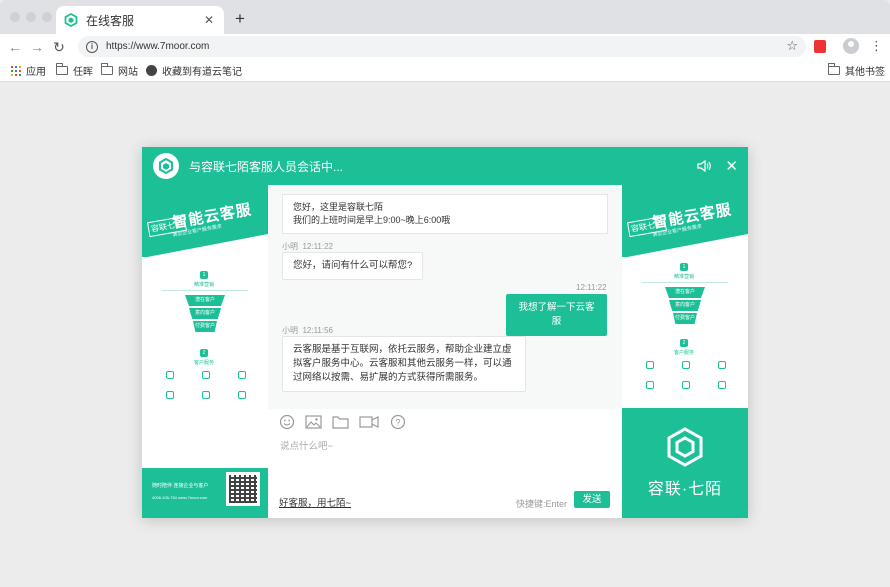 Image resolution: width=890 pixels, height=587 pixels. What do you see at coordinates (16, 70) in the screenshot?
I see `apps-grid-icon` at bounding box center [16, 70].